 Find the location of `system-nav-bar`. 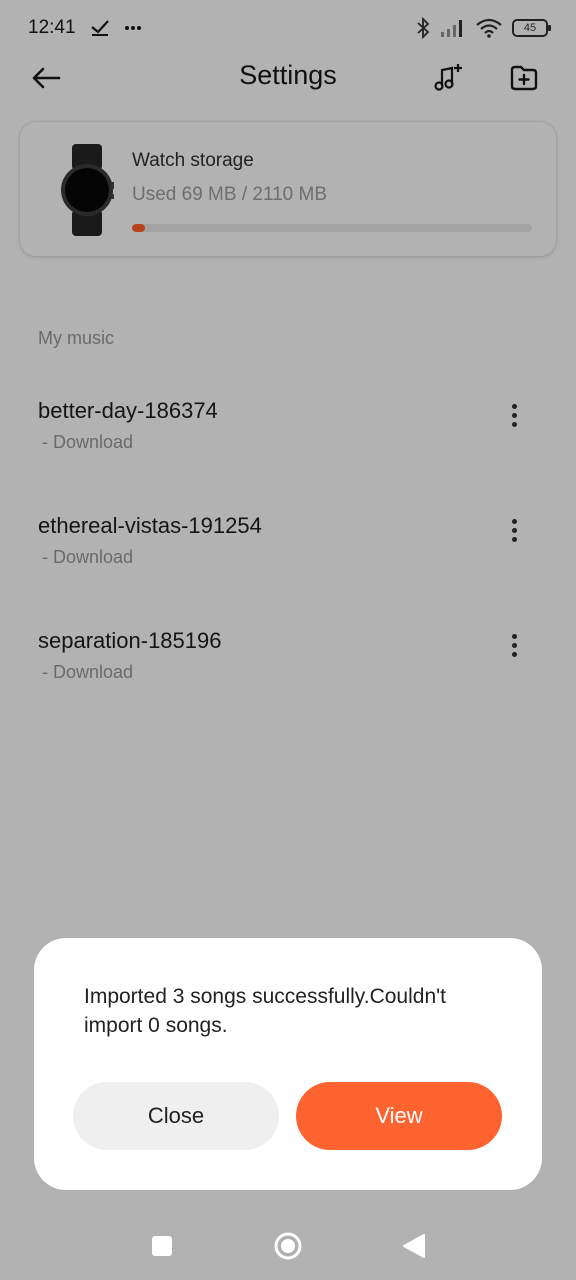

system-nav-bar is located at coordinates (288, 1245).